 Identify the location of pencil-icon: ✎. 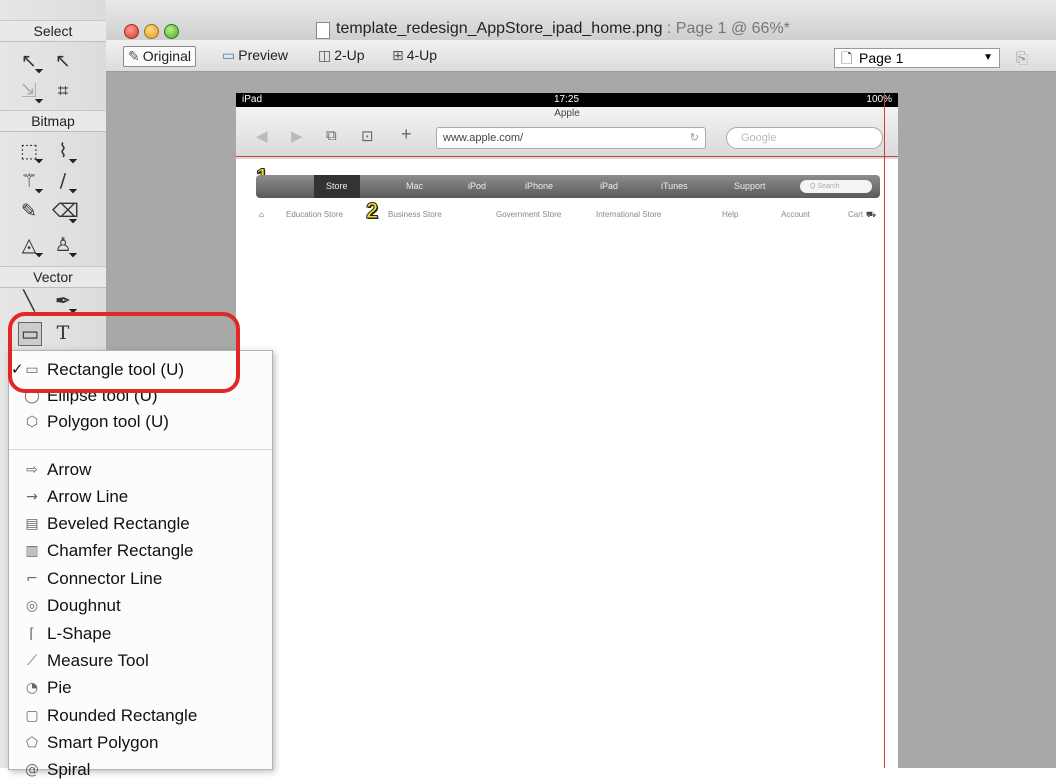
(29, 211).